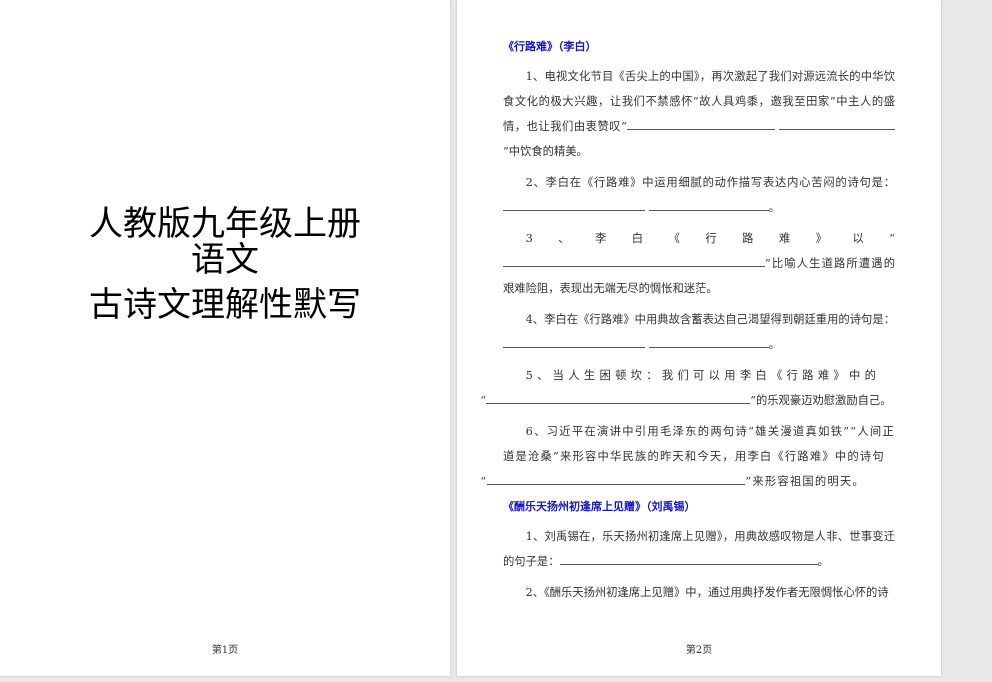 The height and width of the screenshot is (682, 992). Describe the element at coordinates (545, 151) in the screenshot. I see `question-text: ”中饮食的精美。` at that location.